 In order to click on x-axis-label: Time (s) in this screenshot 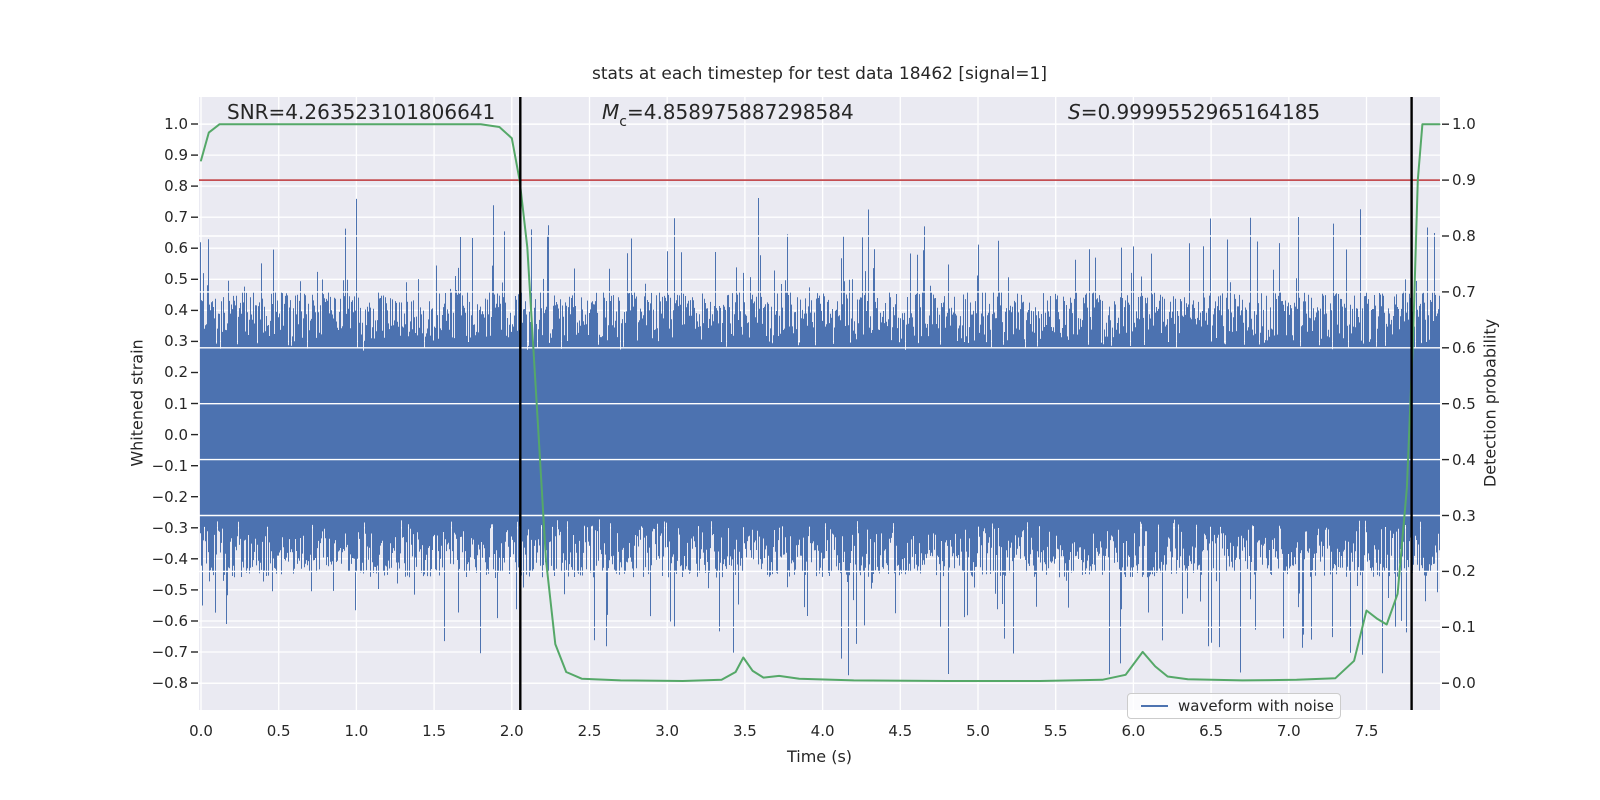, I will do `click(819, 756)`.